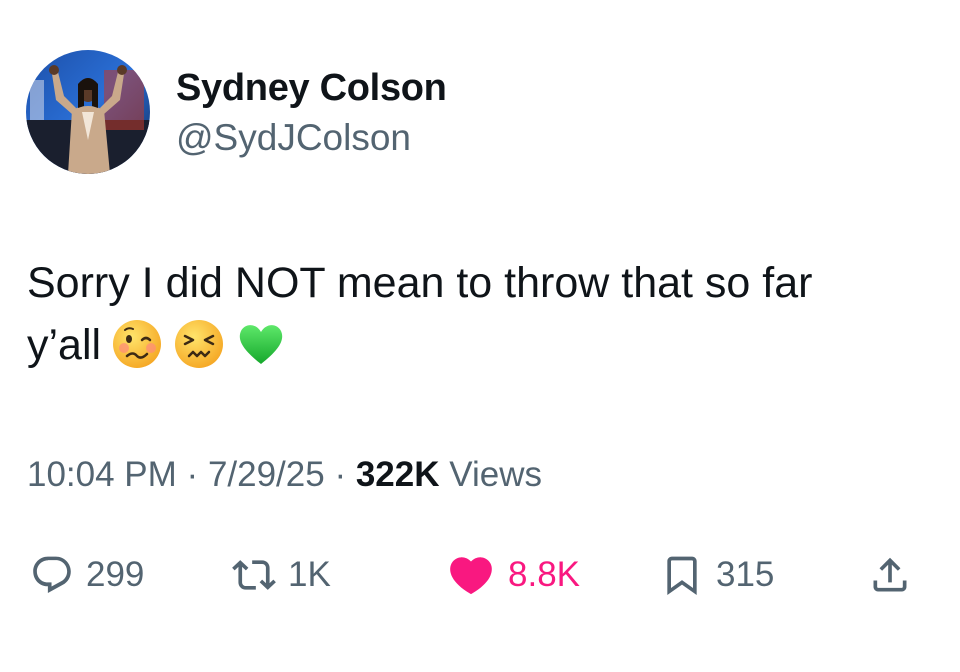 This screenshot has height=672, width=960. Describe the element at coordinates (682, 575) in the screenshot. I see `bookmark-icon` at that location.